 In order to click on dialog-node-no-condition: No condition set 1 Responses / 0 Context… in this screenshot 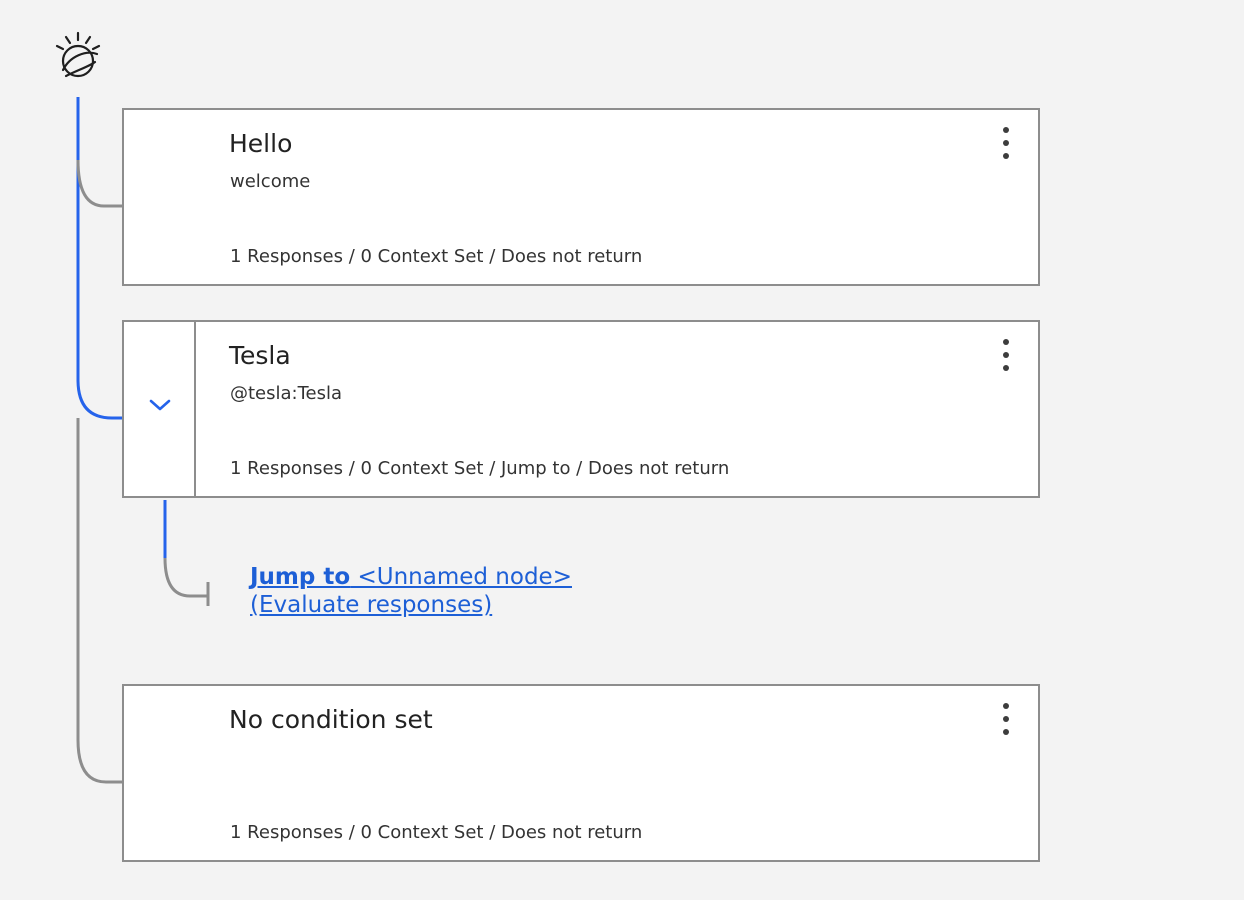, I will do `click(581, 773)`.